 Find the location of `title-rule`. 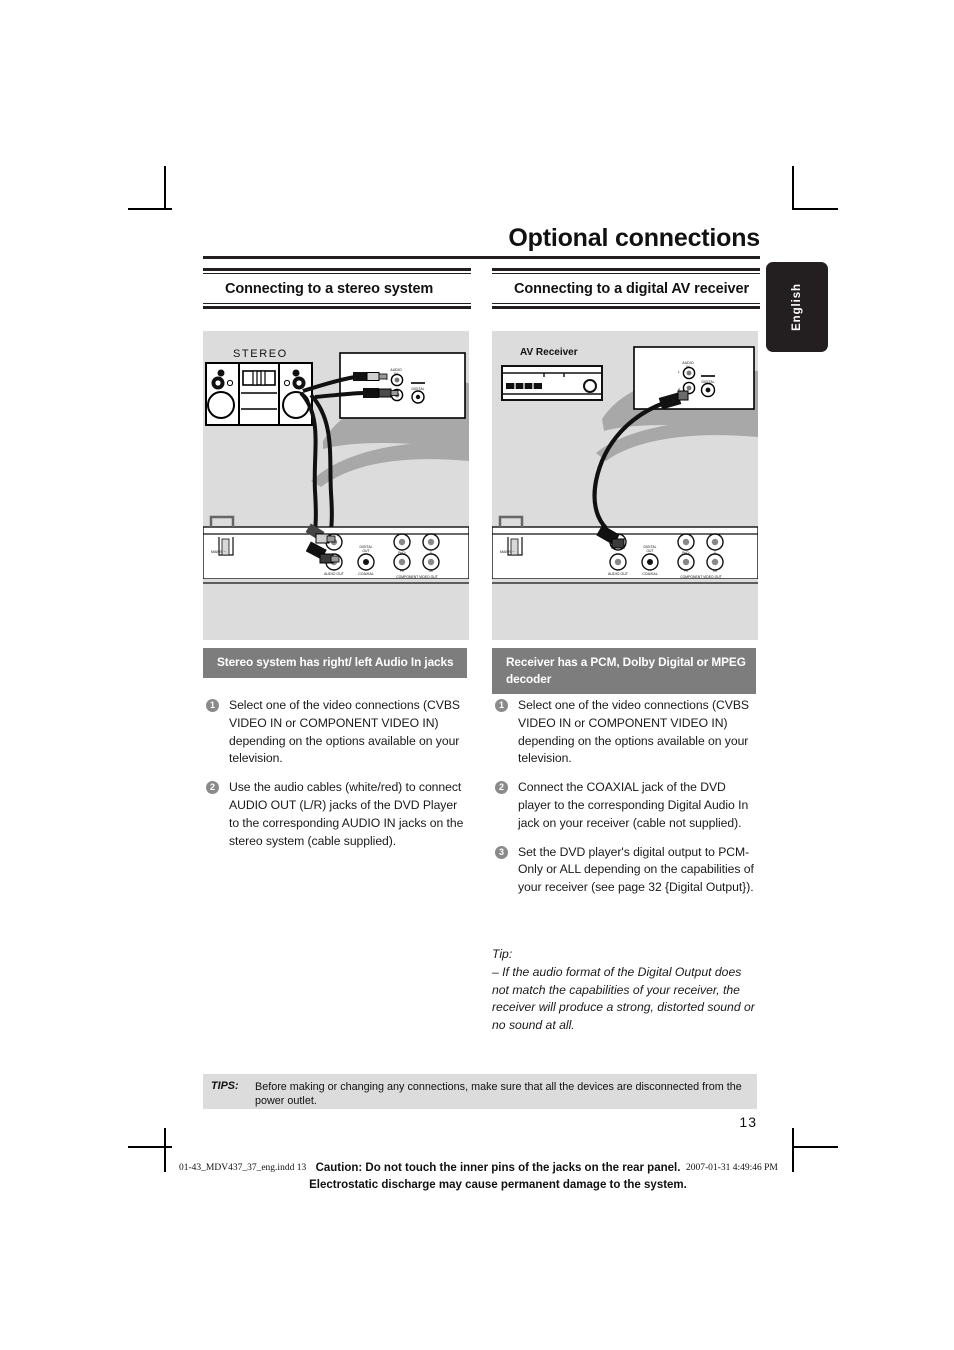

title-rule is located at coordinates (481, 257).